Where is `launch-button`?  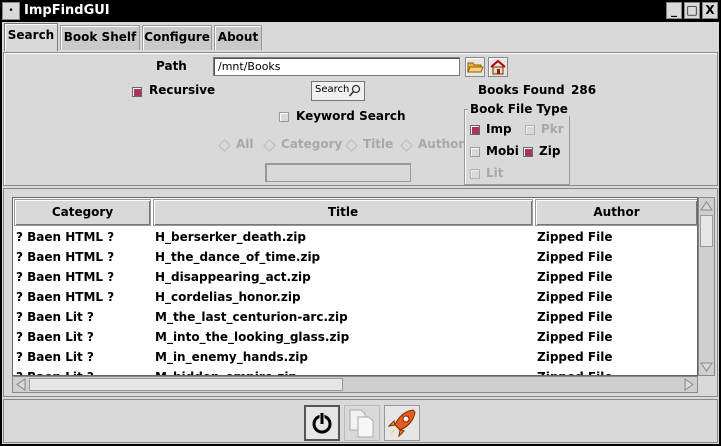 launch-button is located at coordinates (402, 423).